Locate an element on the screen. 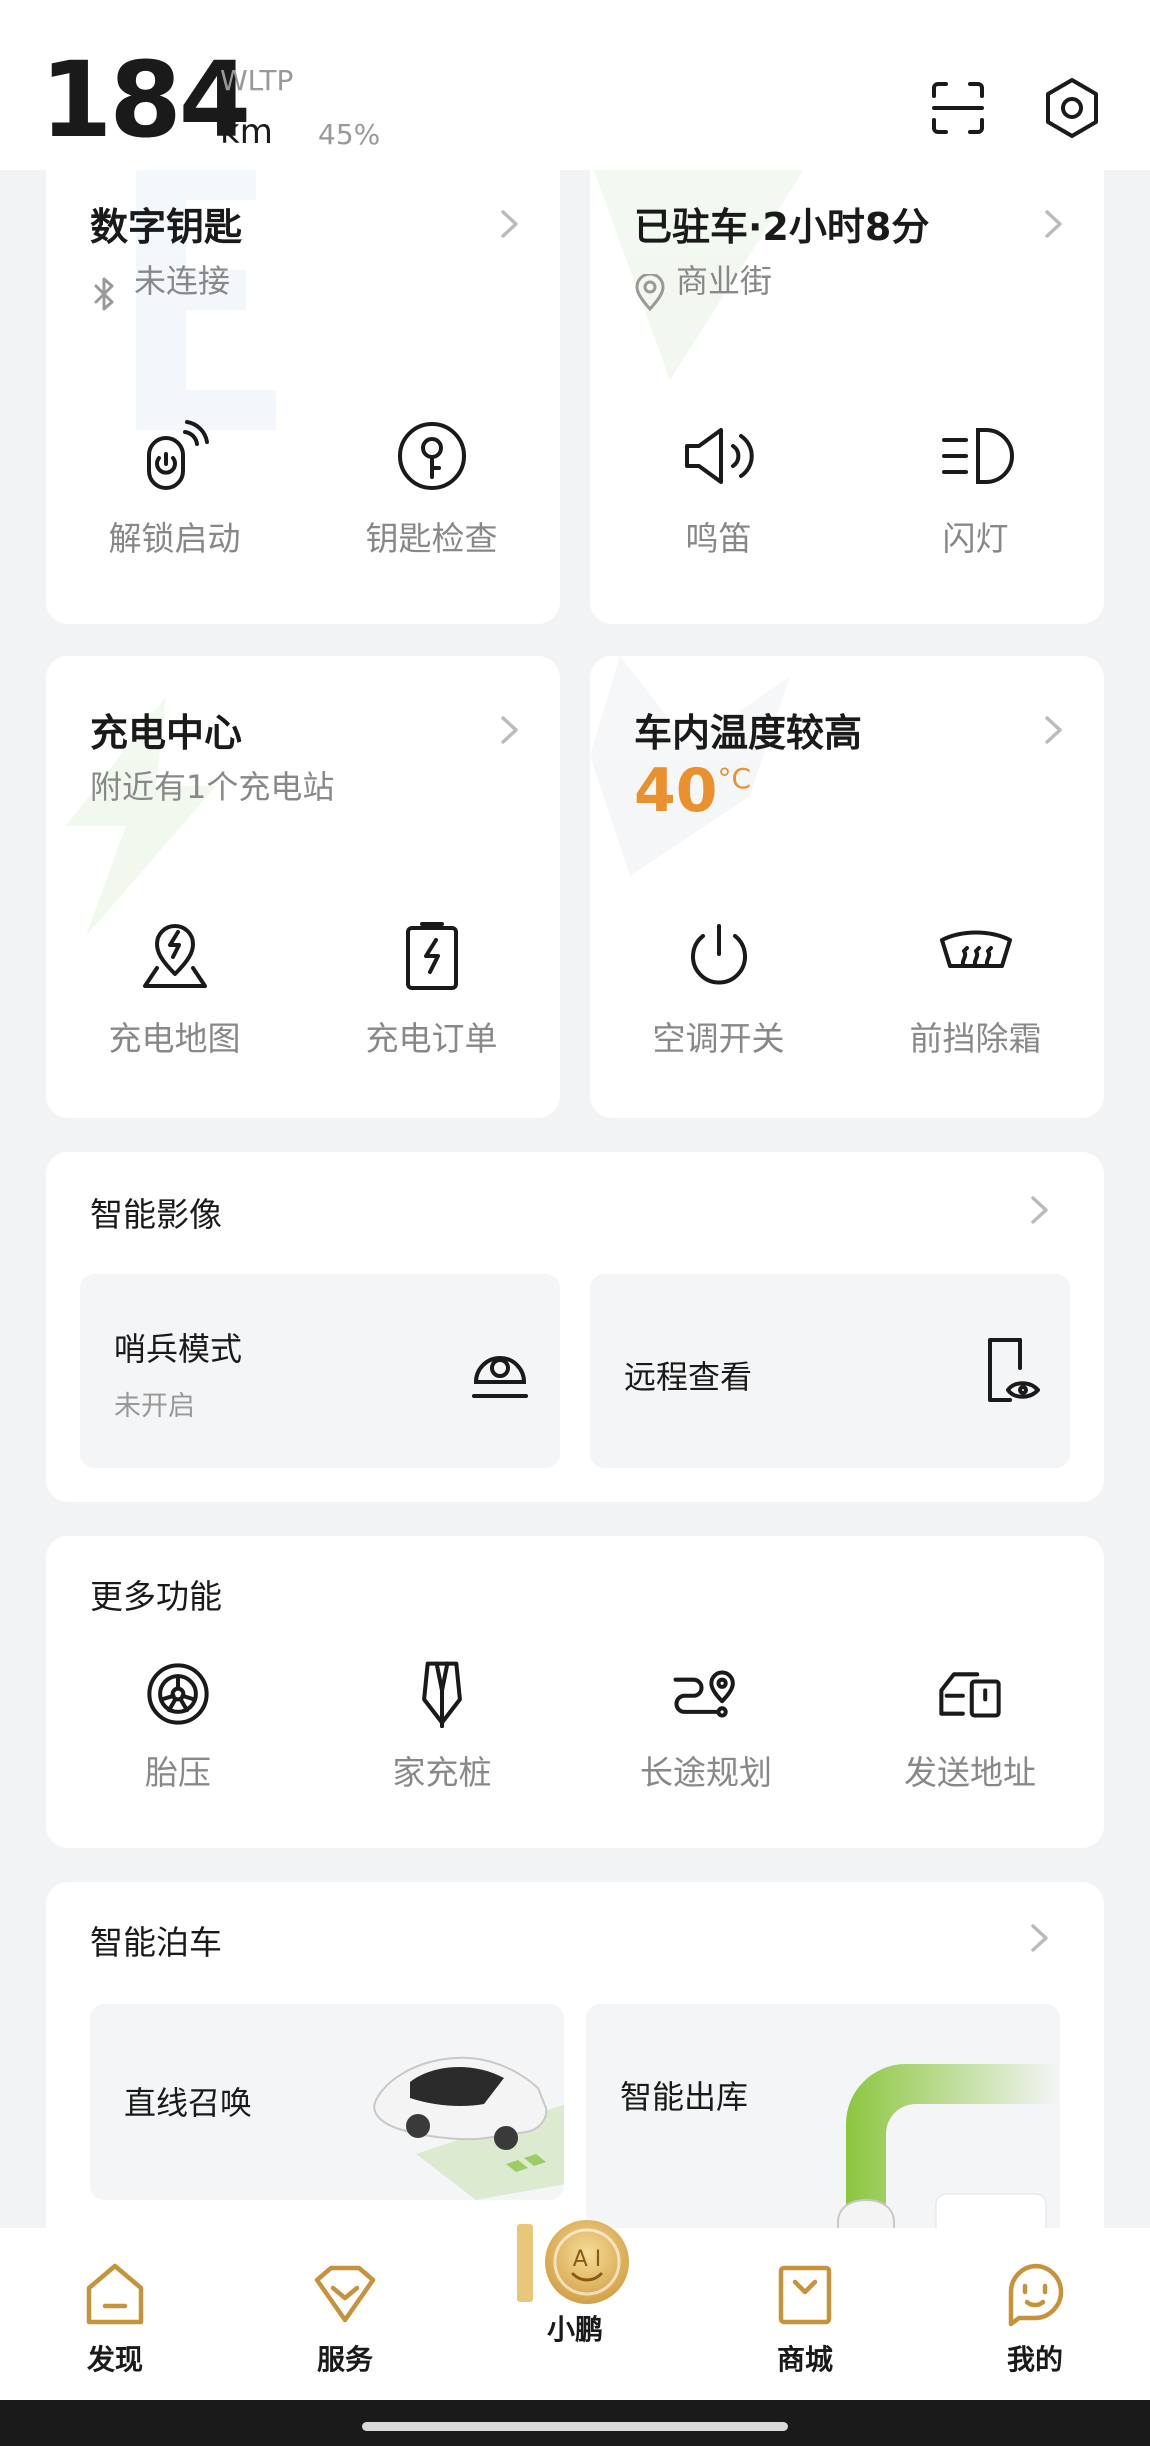  nav-shop: 商城 is located at coordinates (805, 2318).